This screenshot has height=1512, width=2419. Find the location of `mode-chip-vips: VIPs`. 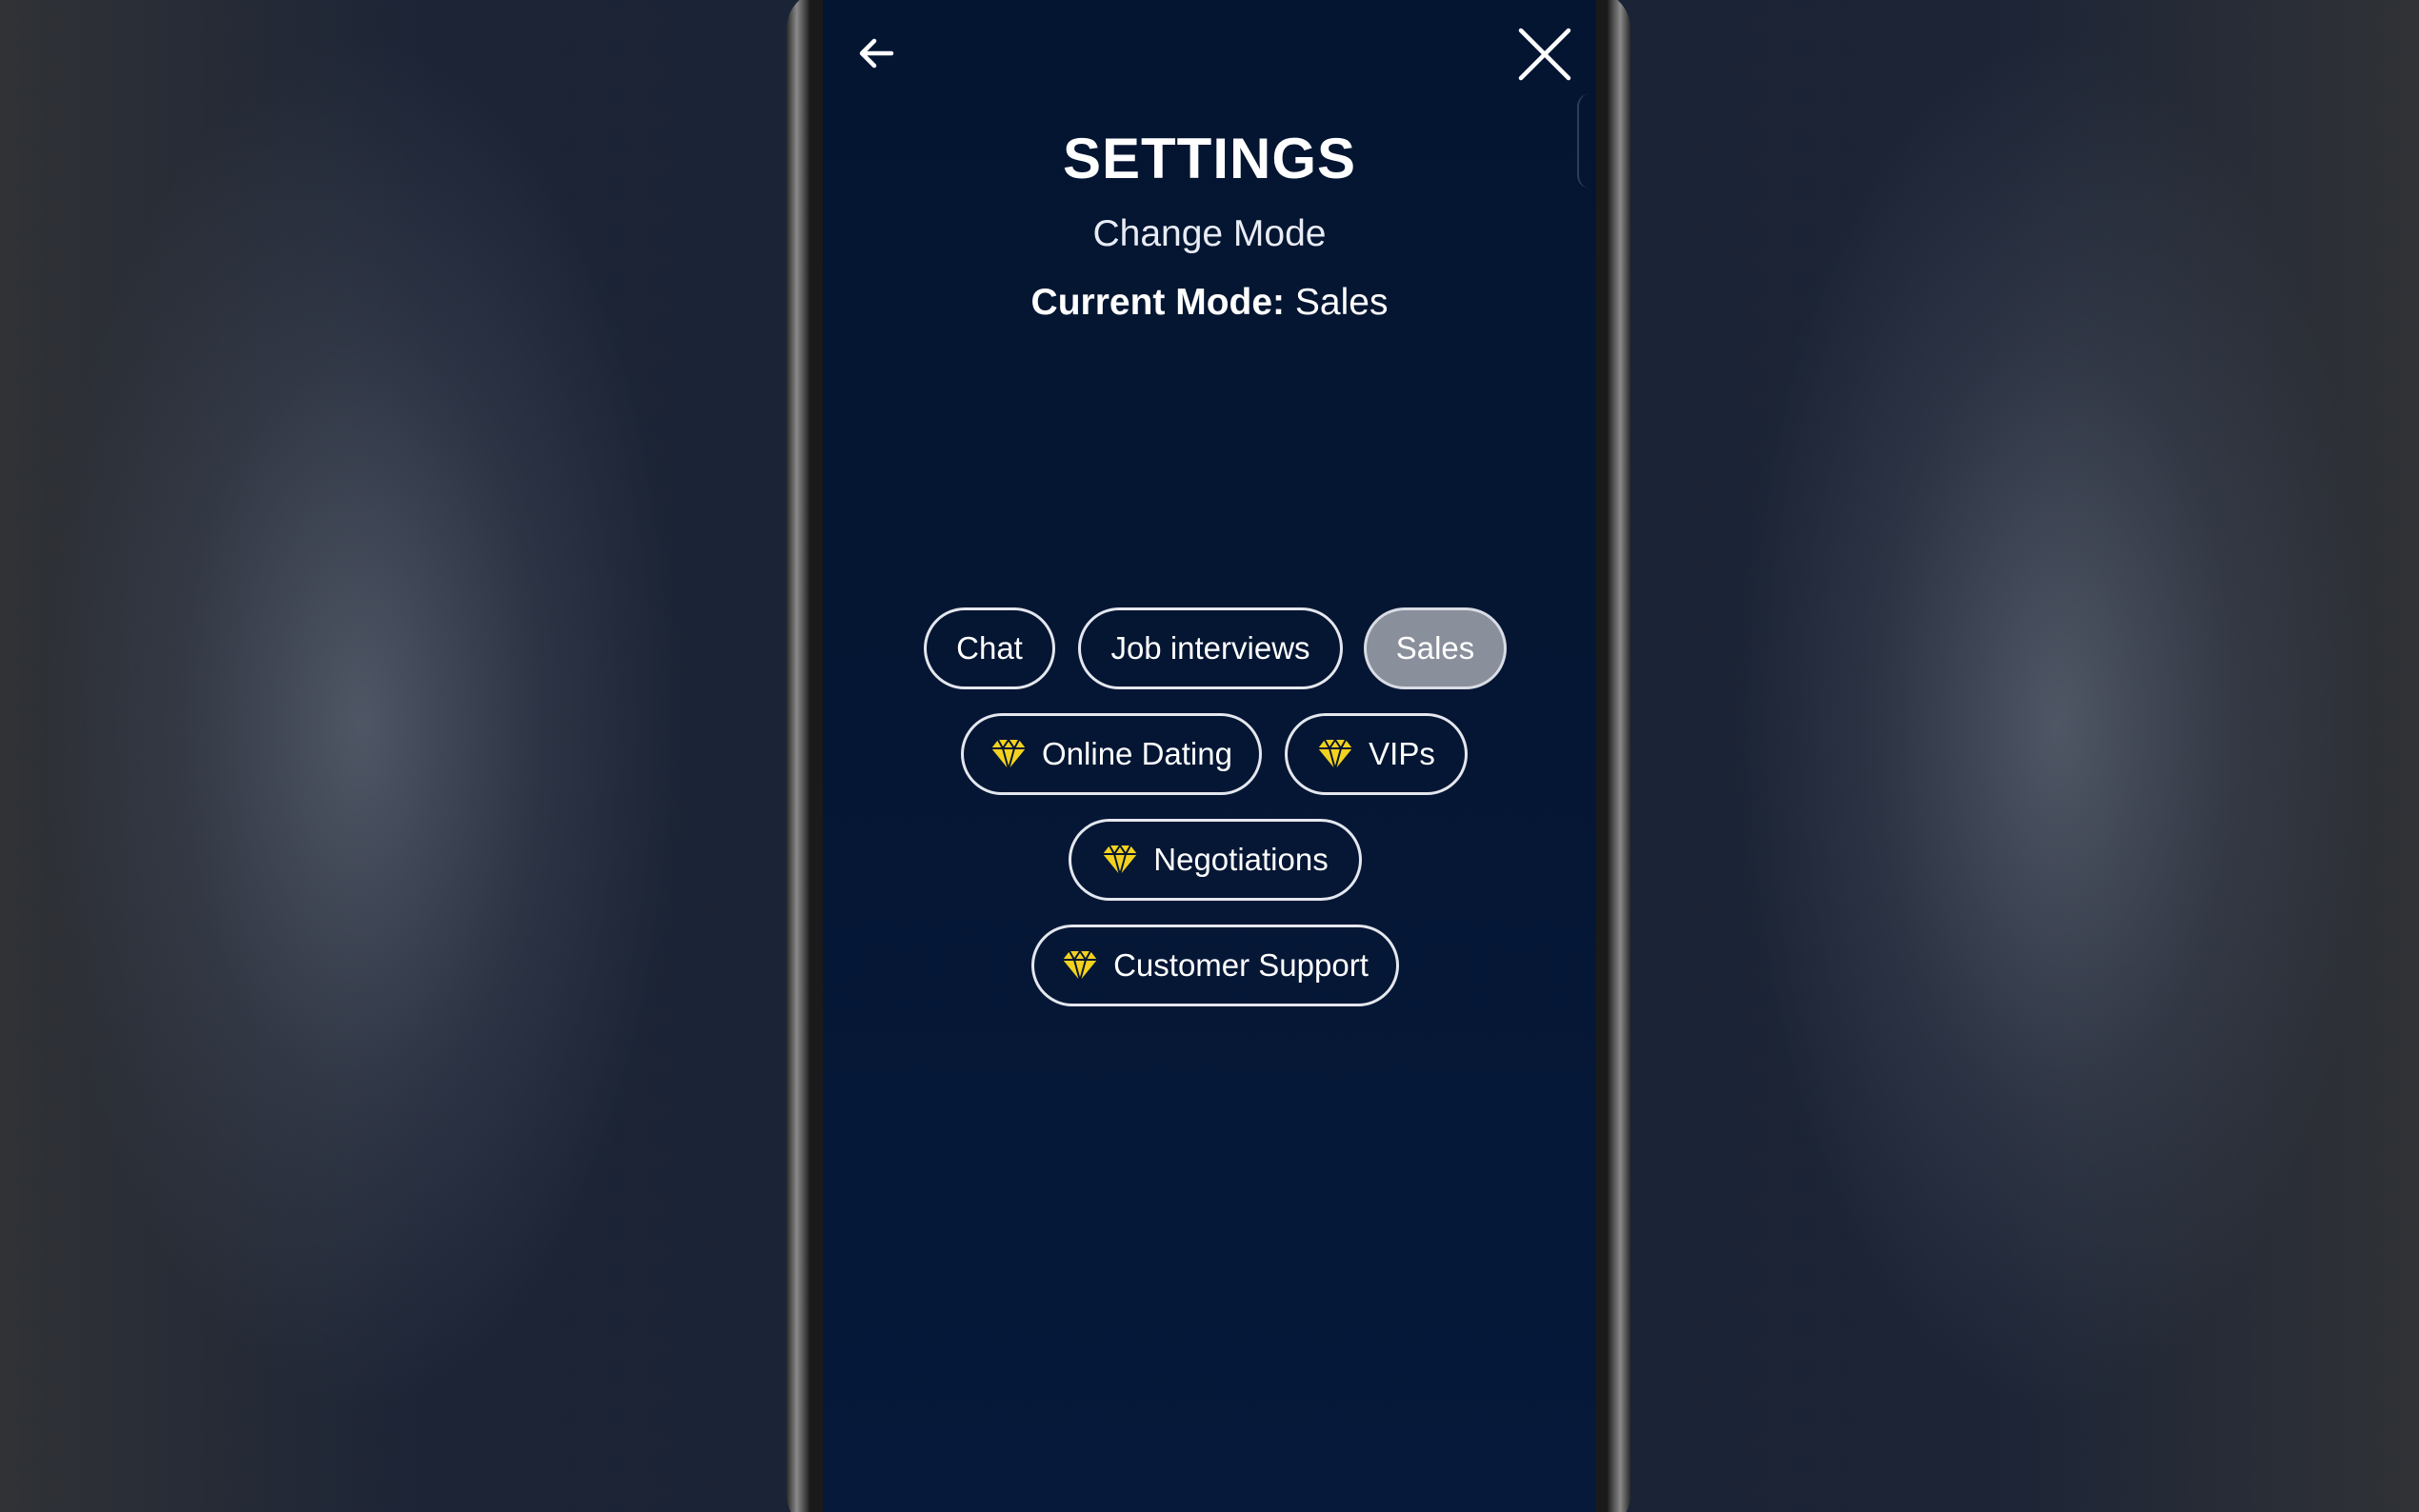

mode-chip-vips: VIPs is located at coordinates (1376, 754).